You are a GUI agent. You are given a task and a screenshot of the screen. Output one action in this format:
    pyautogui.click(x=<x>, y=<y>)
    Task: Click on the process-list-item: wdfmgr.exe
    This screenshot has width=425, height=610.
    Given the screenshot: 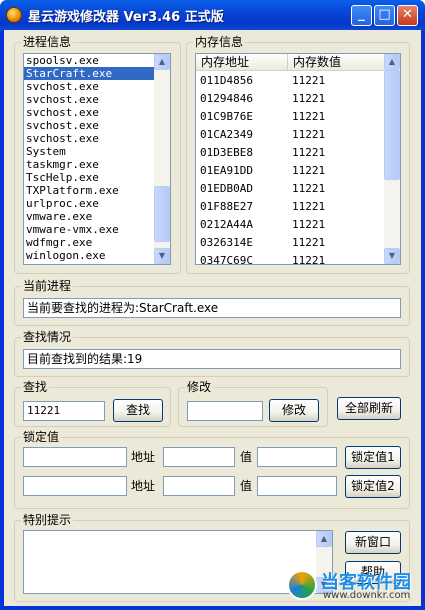 What is the action you would take?
    pyautogui.click(x=97, y=242)
    